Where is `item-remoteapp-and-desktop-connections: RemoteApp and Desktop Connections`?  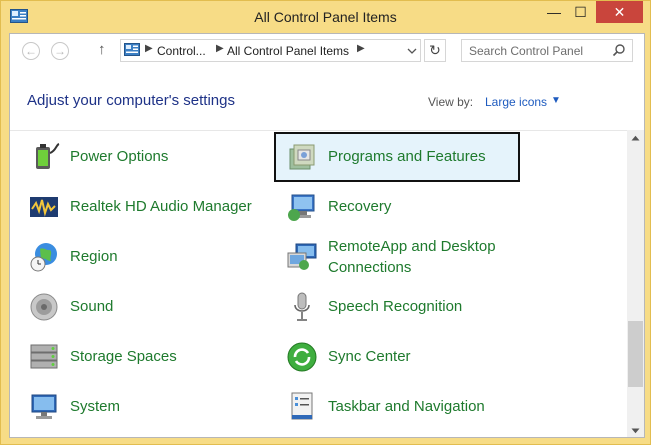
item-remoteapp-and-desktop-connections: RemoteApp and Desktop Connections is located at coordinates (397, 257).